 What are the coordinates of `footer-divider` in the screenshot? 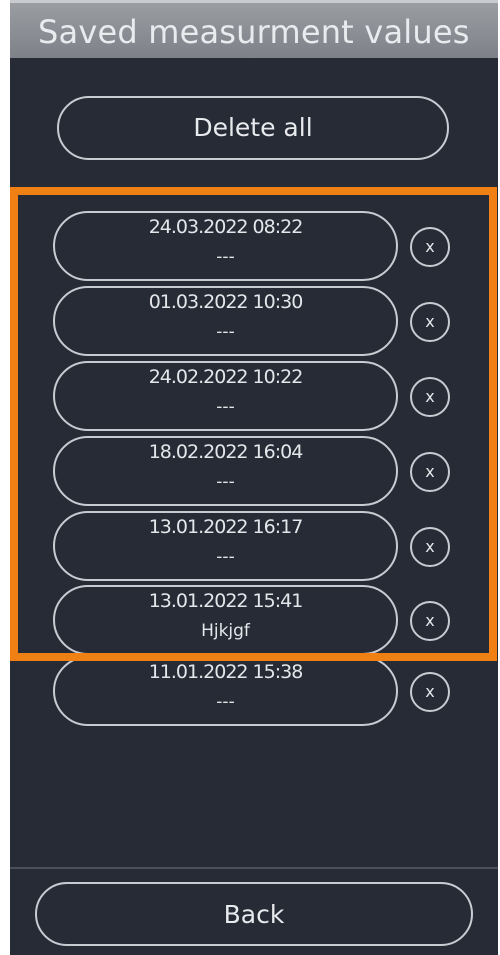 It's located at (254, 868).